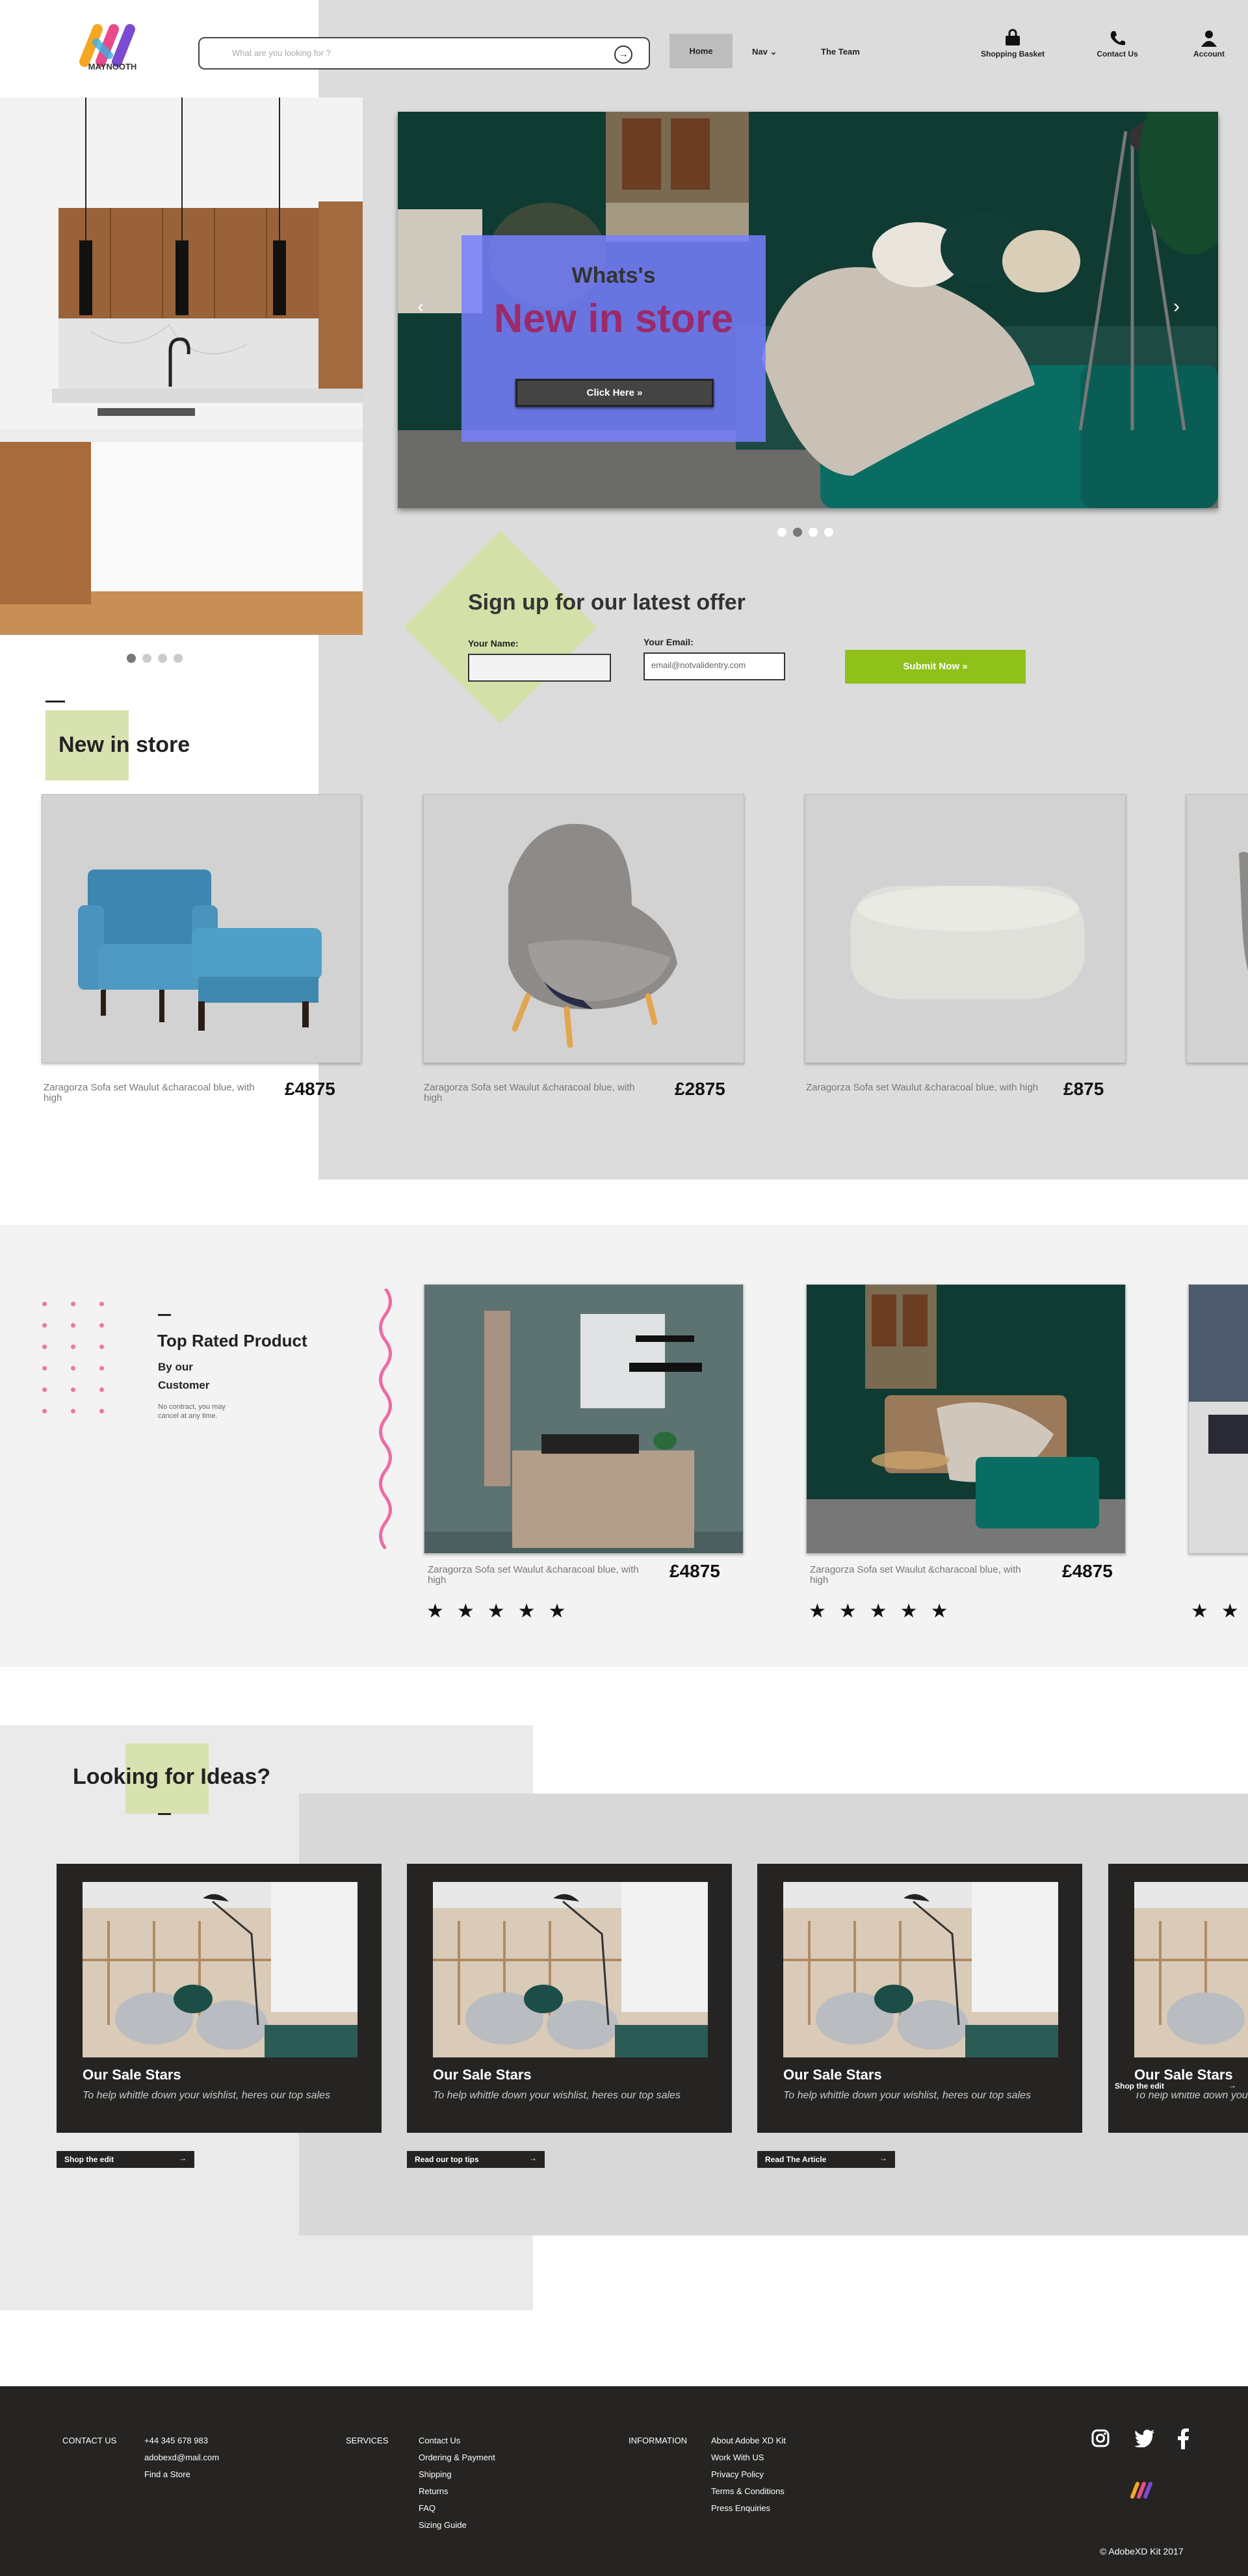  I want to click on kitchen-carousel-dots, so click(155, 659).